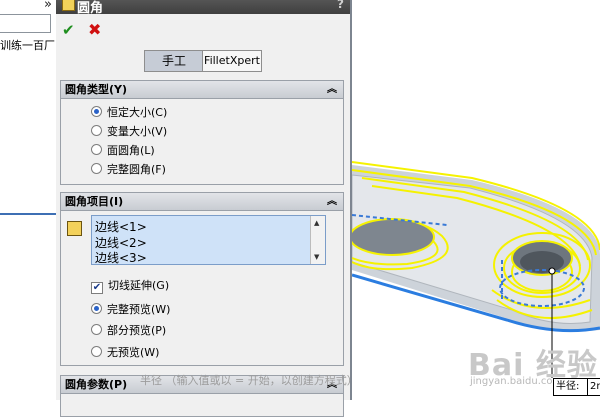 This screenshot has height=417, width=600. I want to click on edge-selection-icon, so click(74, 228).